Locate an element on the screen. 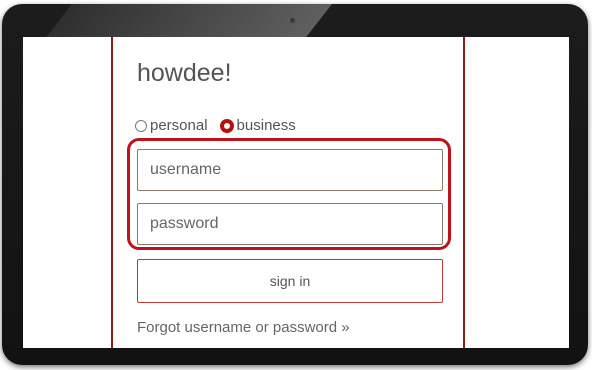 Image resolution: width=592 pixels, height=370 pixels. radio-personal: personal is located at coordinates (171, 125).